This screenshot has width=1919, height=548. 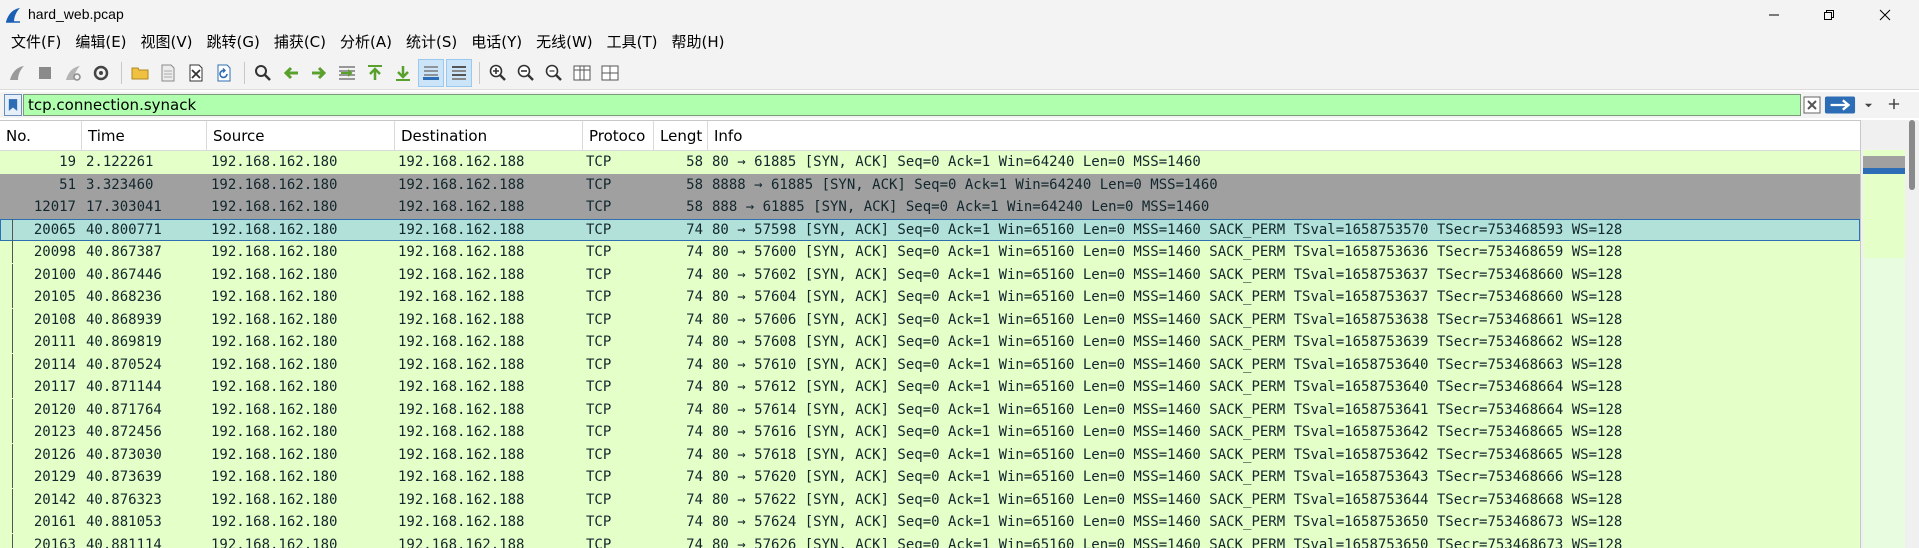 What do you see at coordinates (101, 73) in the screenshot?
I see `capture-options-button` at bounding box center [101, 73].